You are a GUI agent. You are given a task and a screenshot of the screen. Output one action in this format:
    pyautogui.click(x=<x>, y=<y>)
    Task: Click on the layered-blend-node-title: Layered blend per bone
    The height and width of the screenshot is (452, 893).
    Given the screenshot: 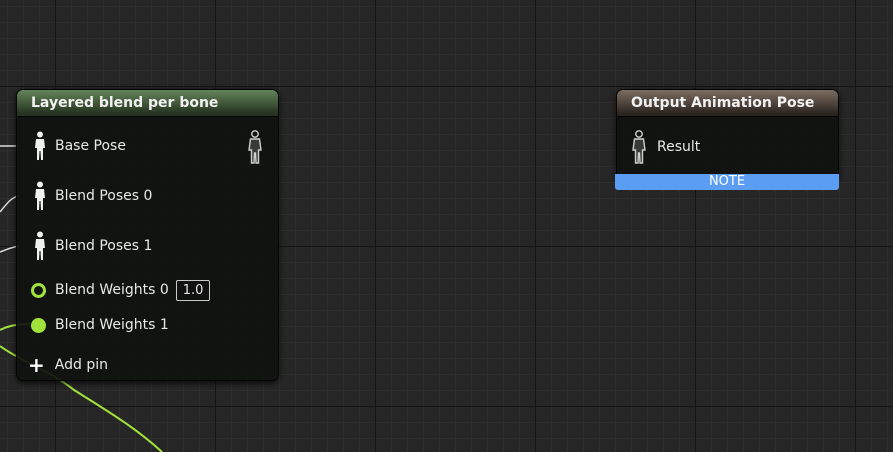 What is the action you would take?
    pyautogui.click(x=147, y=103)
    